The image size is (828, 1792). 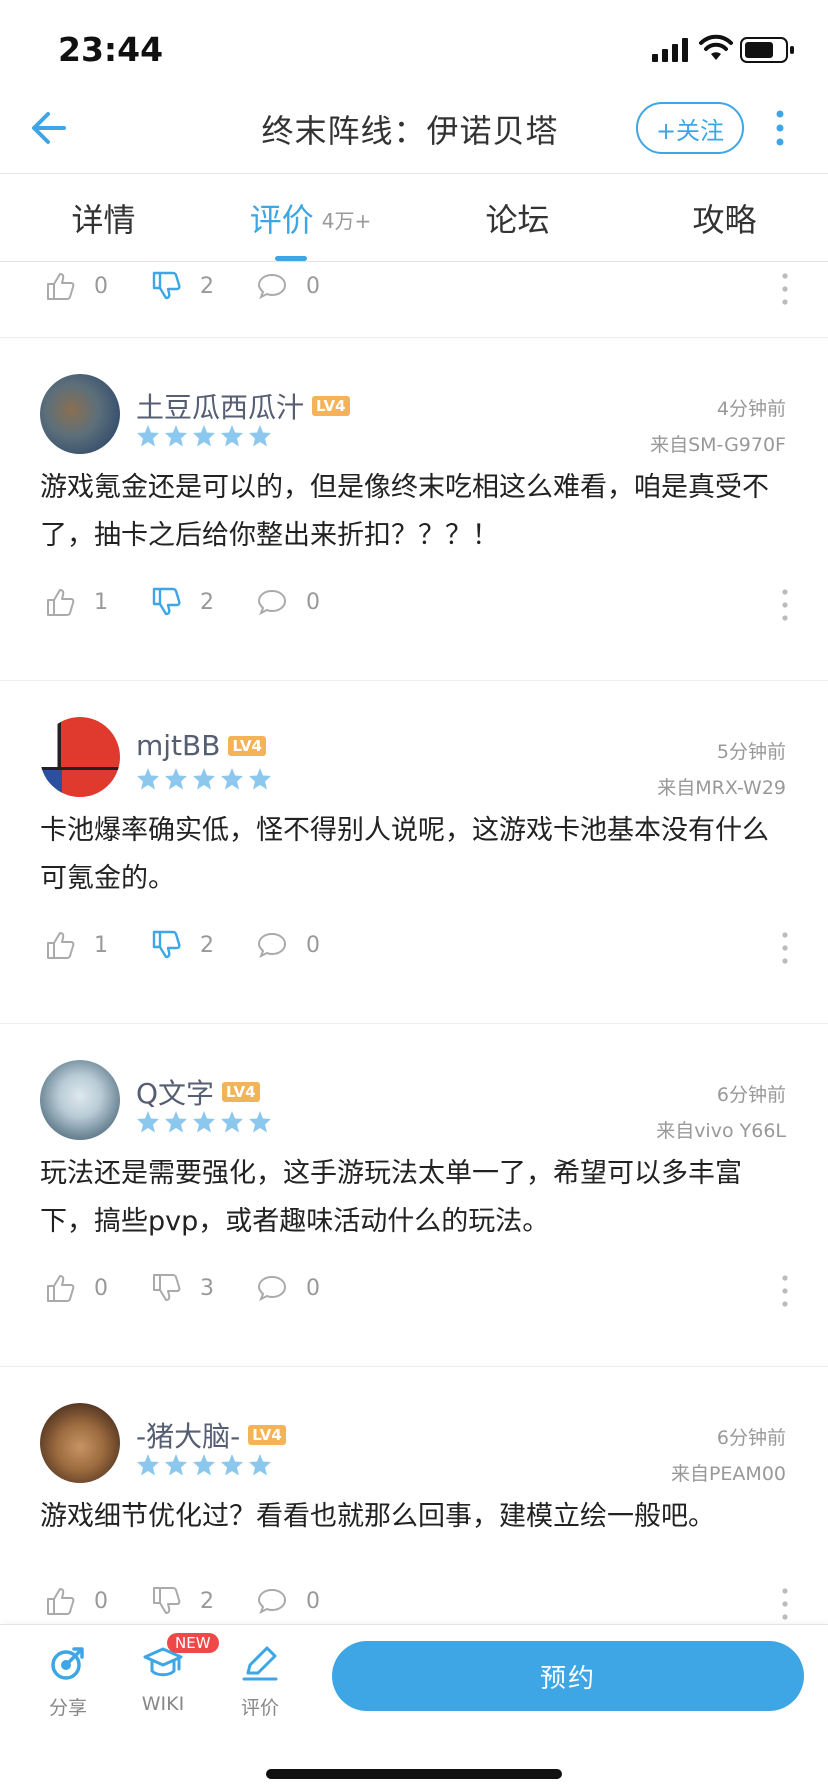 I want to click on share-label: 分享, so click(x=67, y=1708).